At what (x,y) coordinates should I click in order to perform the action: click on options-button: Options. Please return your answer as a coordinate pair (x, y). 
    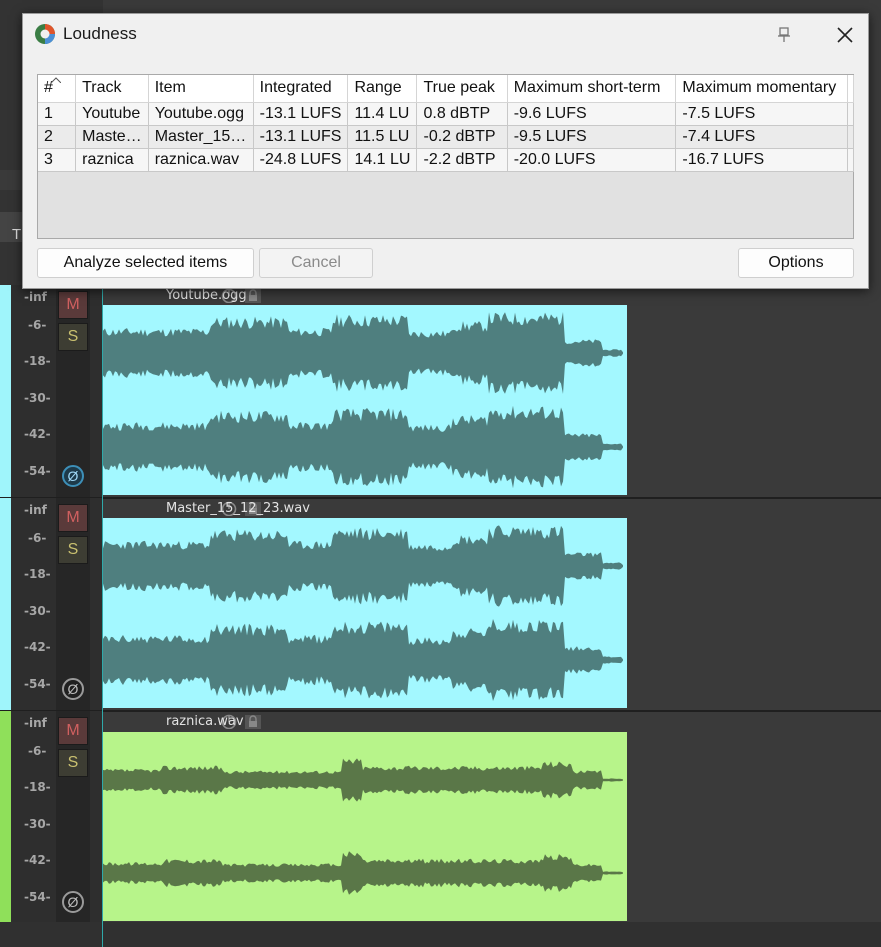
    Looking at the image, I should click on (796, 263).